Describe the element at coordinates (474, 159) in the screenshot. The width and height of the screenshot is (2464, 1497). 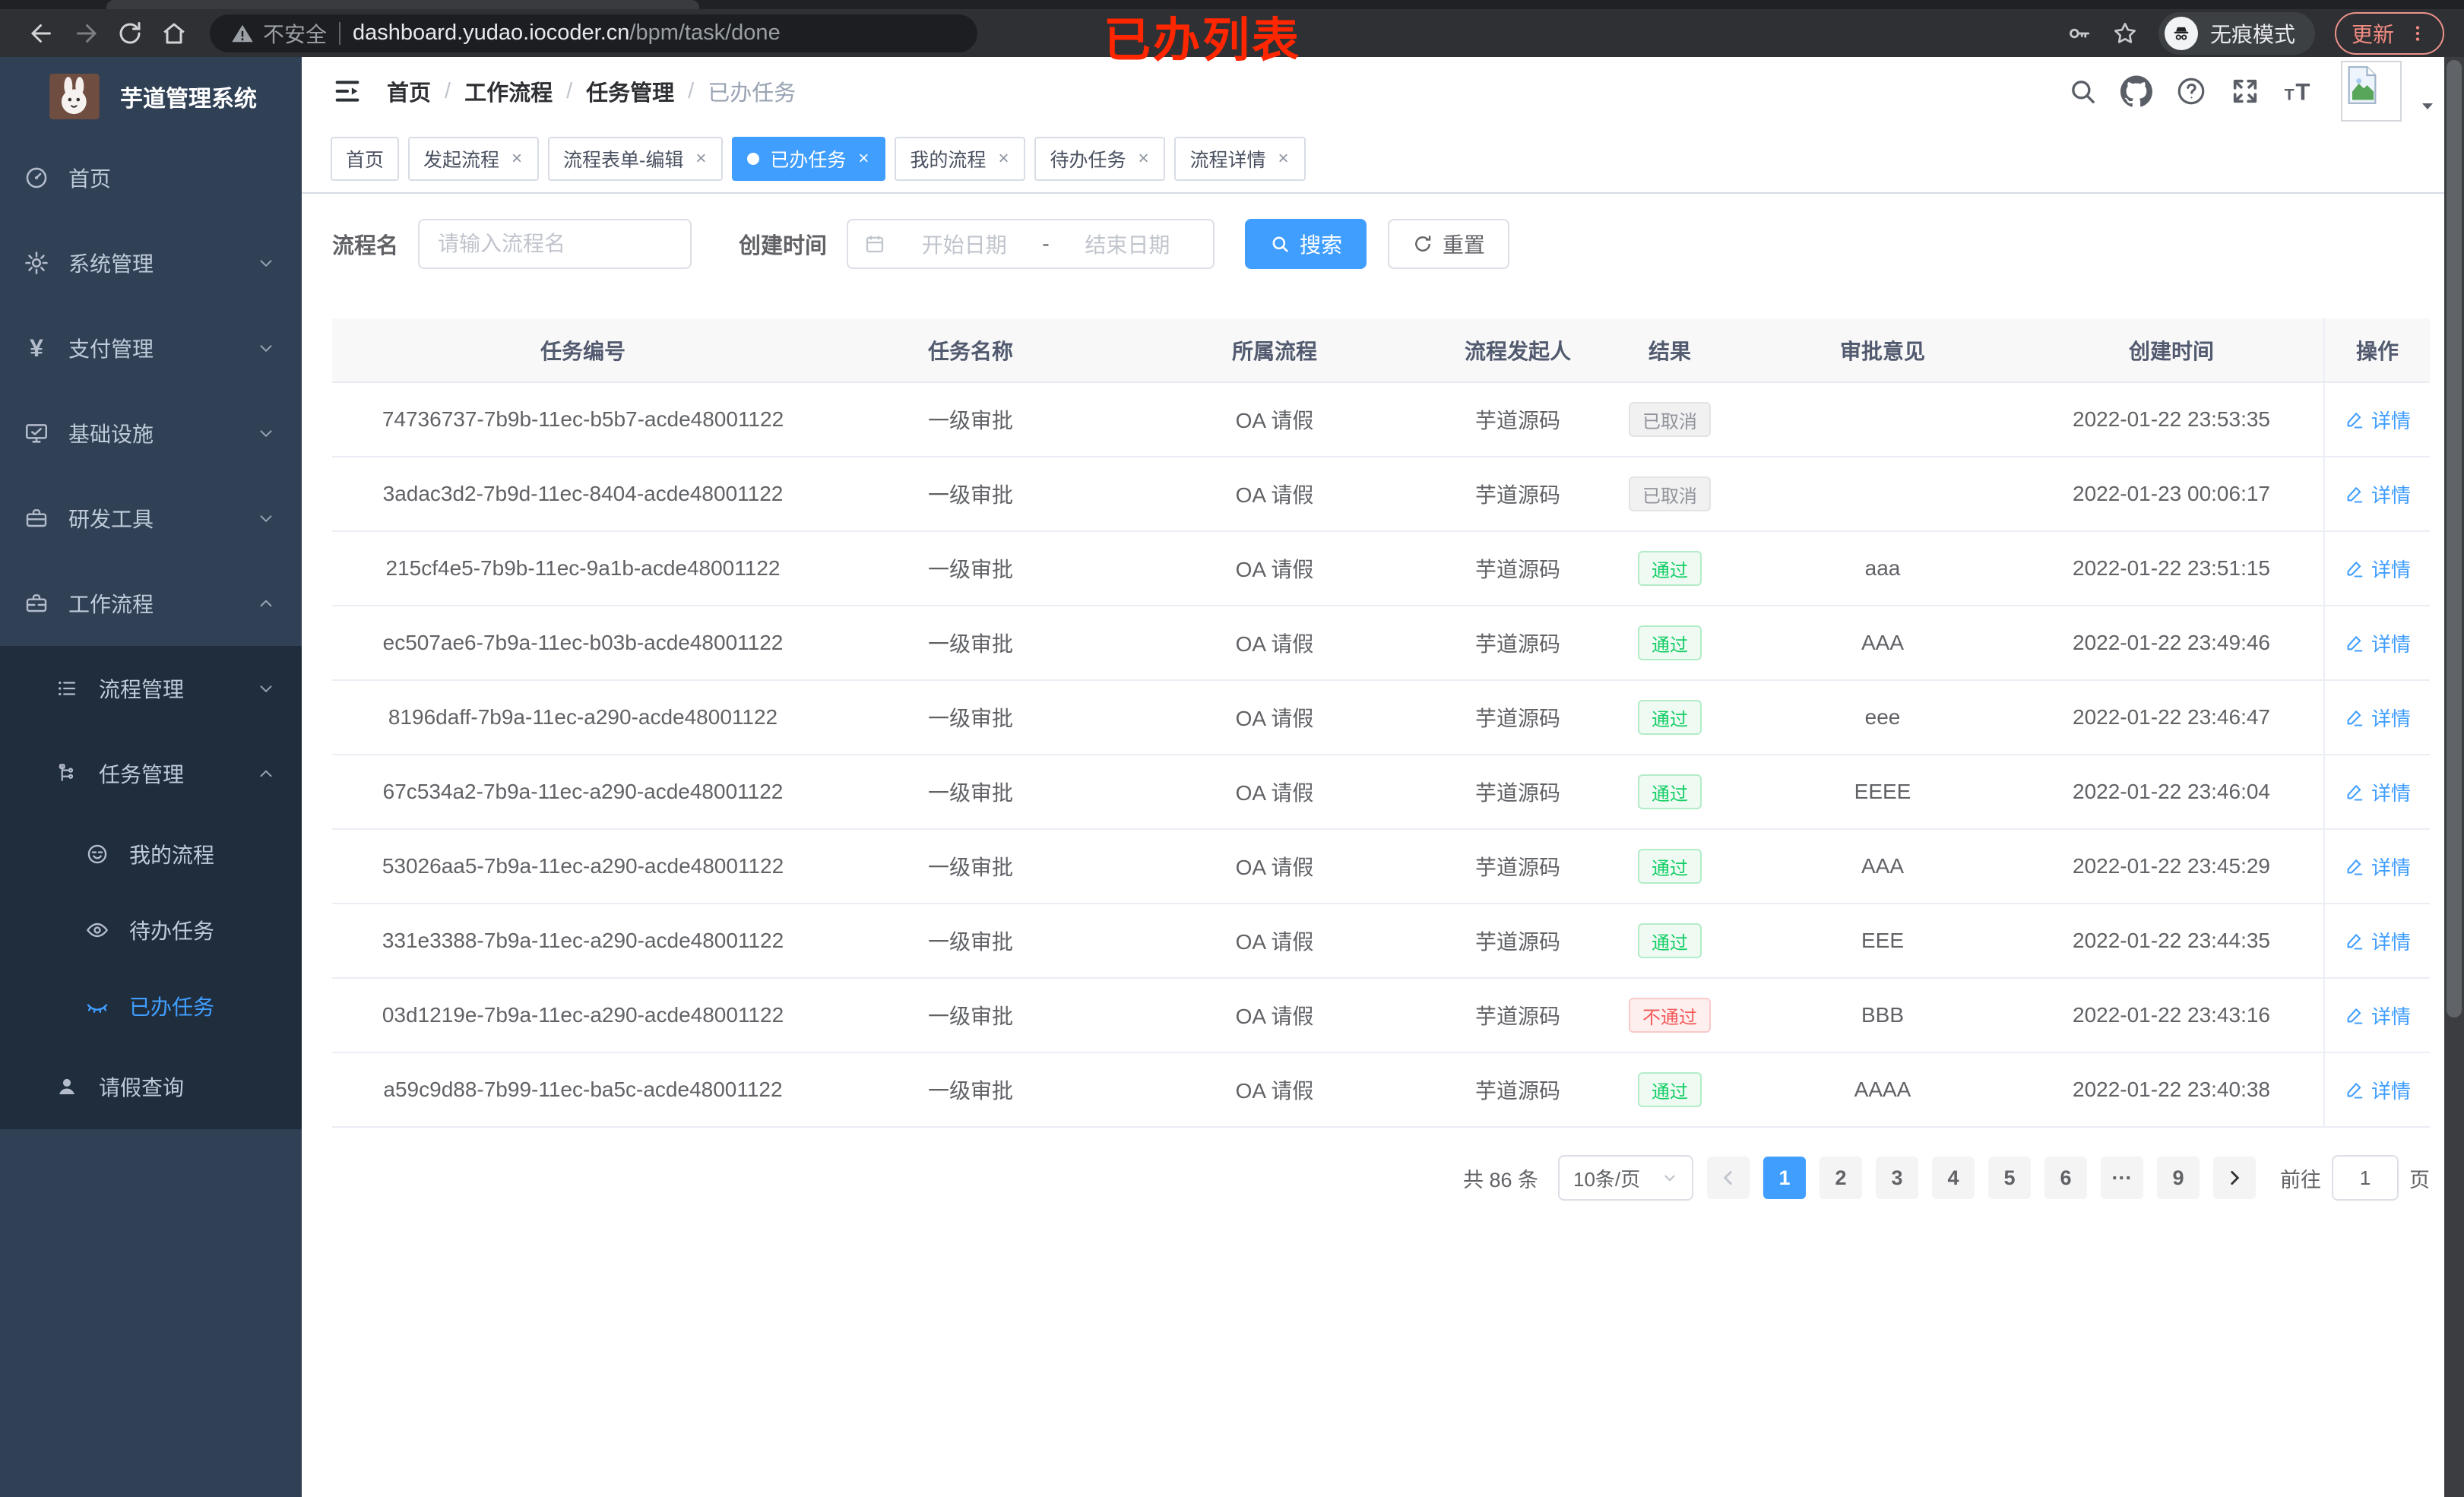
I see `tab-发起流程: 发起流程 ×` at that location.